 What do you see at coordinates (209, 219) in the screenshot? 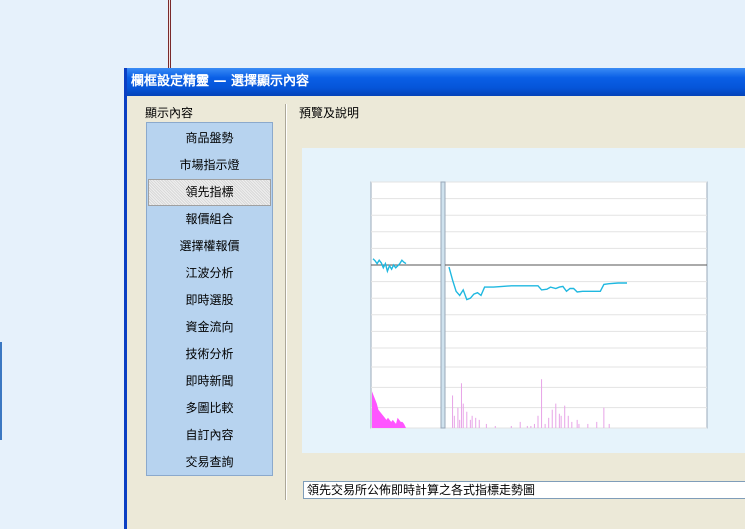
I see `menu-item: 報價組合` at bounding box center [209, 219].